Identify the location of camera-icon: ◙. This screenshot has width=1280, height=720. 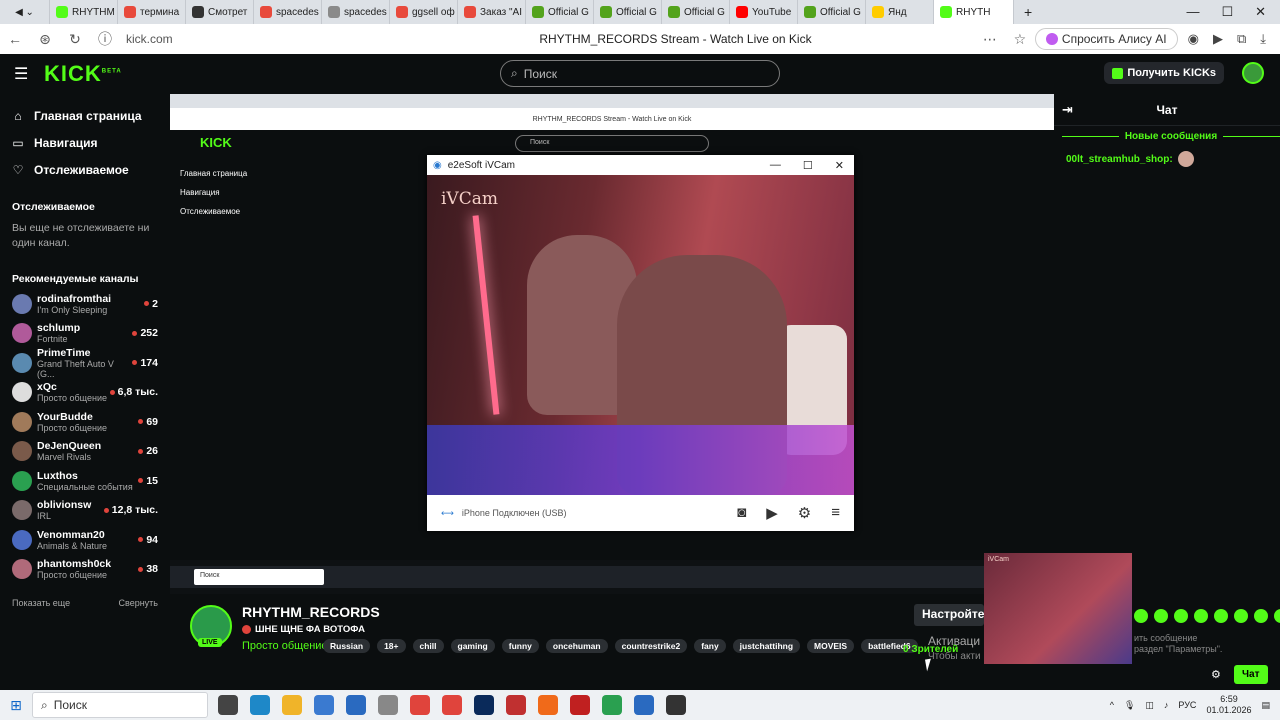
(741, 513).